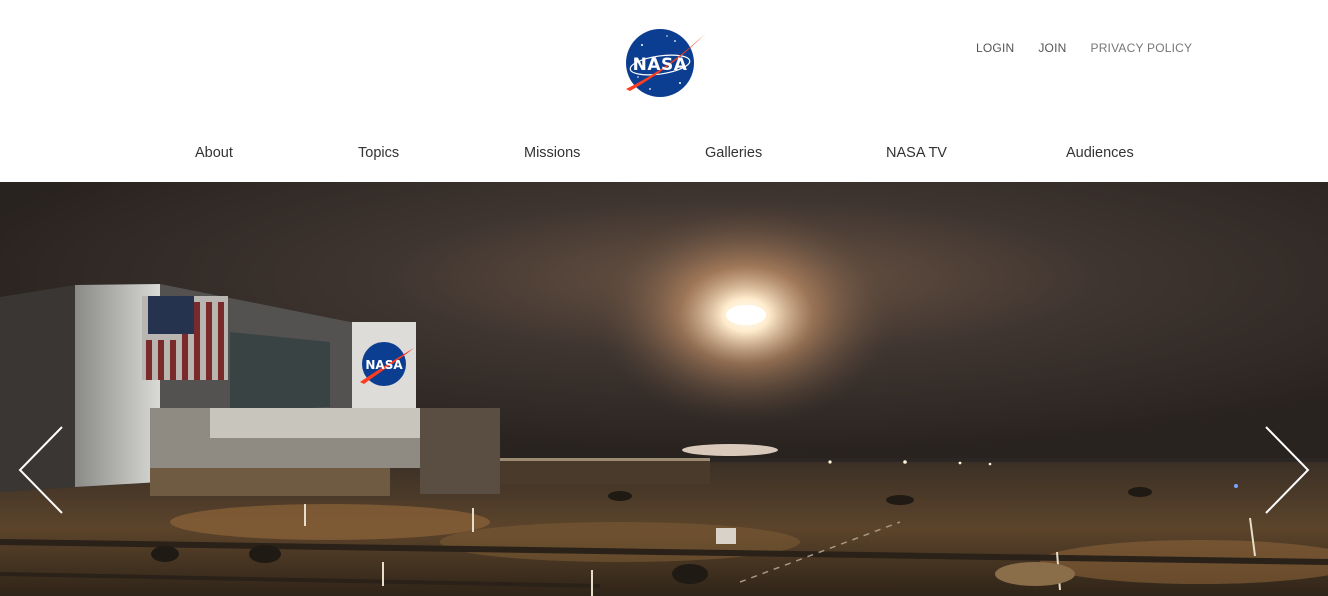  What do you see at coordinates (378, 153) in the screenshot?
I see `nav-item-topics: Topics` at bounding box center [378, 153].